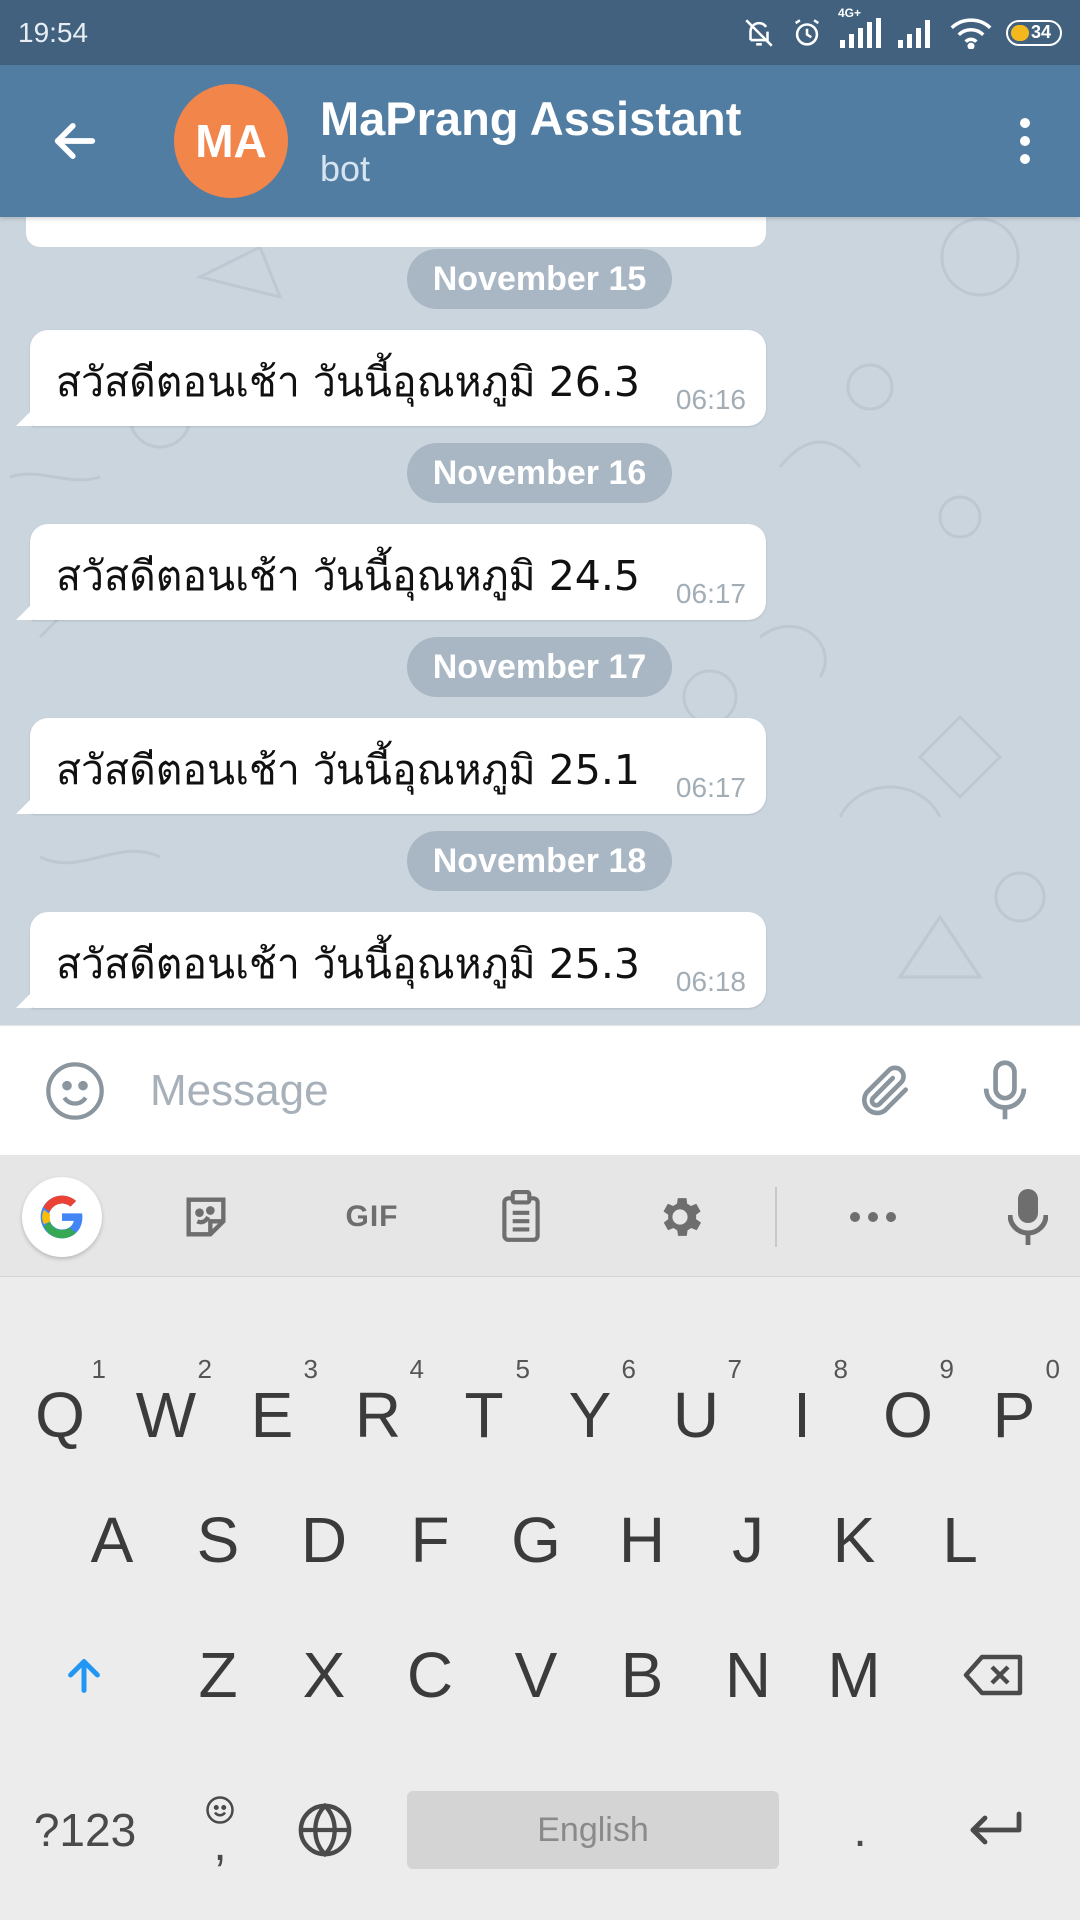  What do you see at coordinates (218, 1540) in the screenshot?
I see `key-s: S` at bounding box center [218, 1540].